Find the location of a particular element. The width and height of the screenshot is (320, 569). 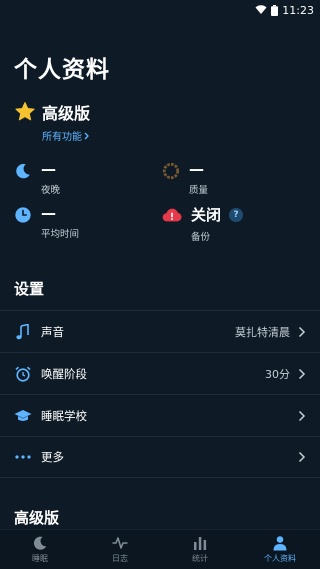

stat-backup: 关闭 ? 备份 is located at coordinates (203, 223).